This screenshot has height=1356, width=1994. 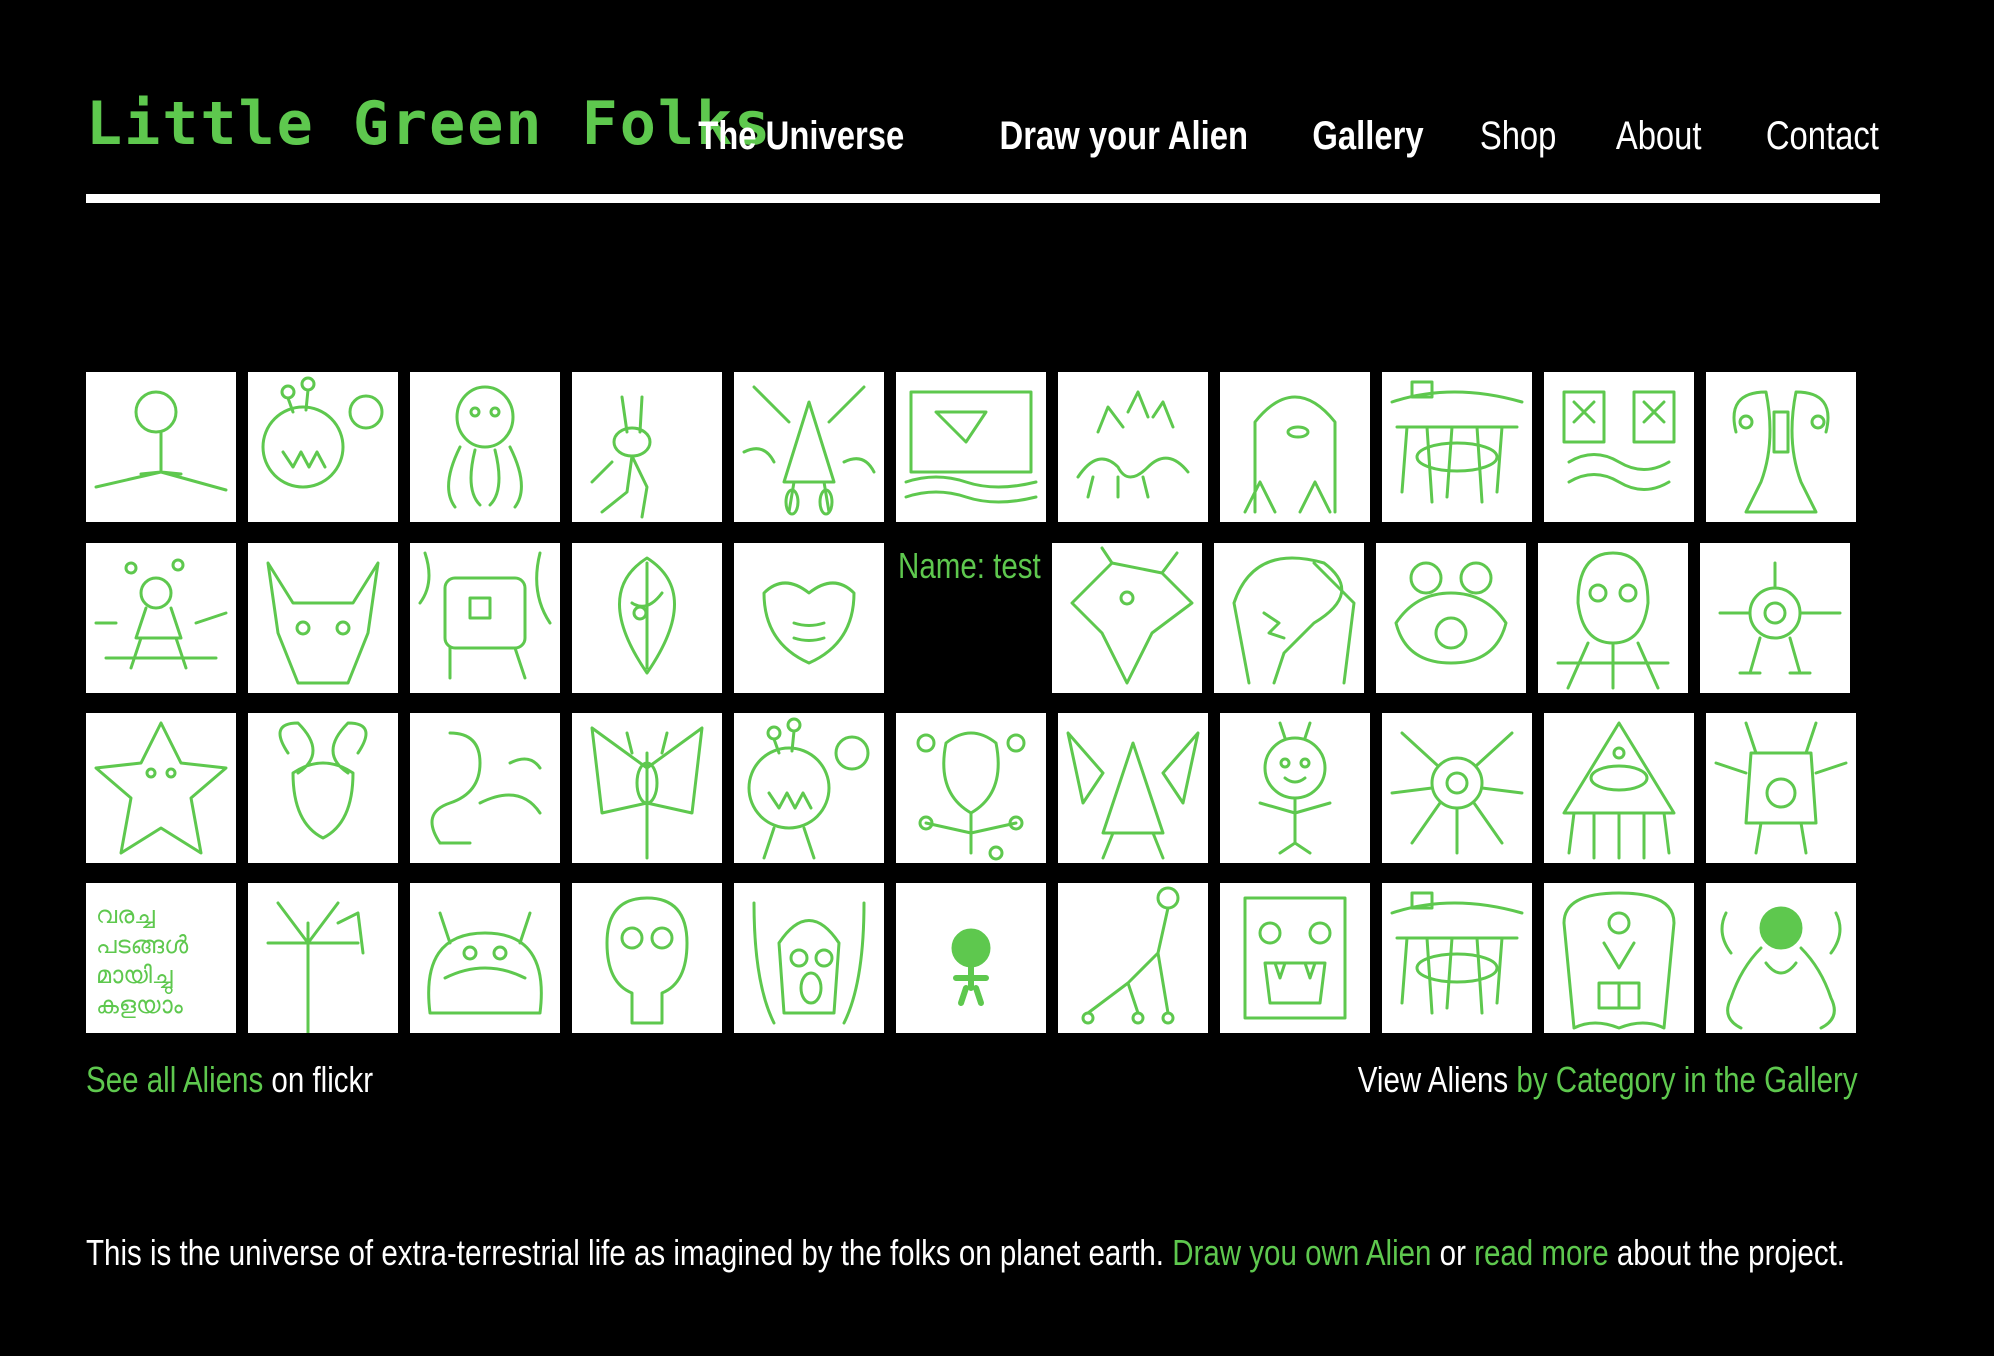 I want to click on alien-tile-bunny-ear-alien, so click(x=647, y=447).